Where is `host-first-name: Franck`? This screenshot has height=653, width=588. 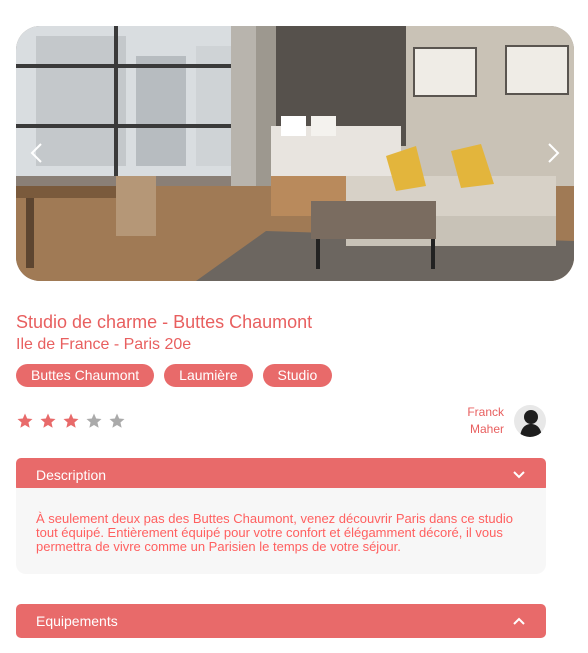
host-first-name: Franck is located at coordinates (485, 412).